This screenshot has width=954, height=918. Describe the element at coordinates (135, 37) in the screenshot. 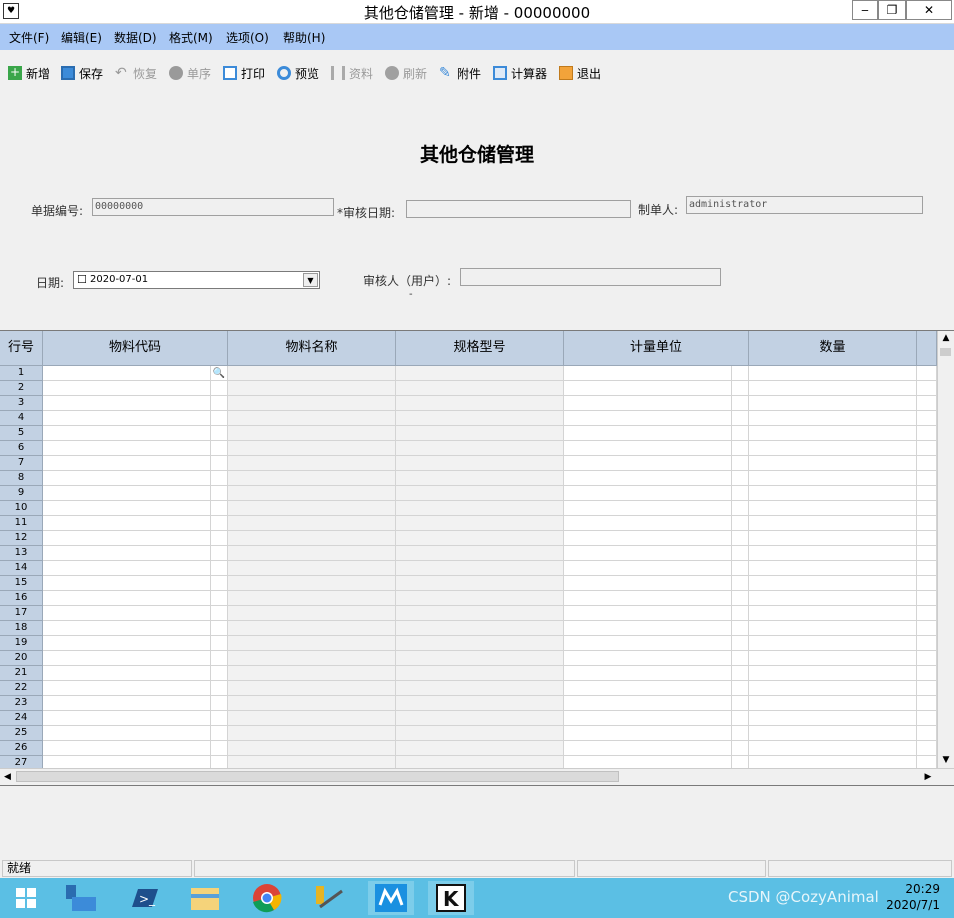

I see `menu-data: 数据(D)` at that location.